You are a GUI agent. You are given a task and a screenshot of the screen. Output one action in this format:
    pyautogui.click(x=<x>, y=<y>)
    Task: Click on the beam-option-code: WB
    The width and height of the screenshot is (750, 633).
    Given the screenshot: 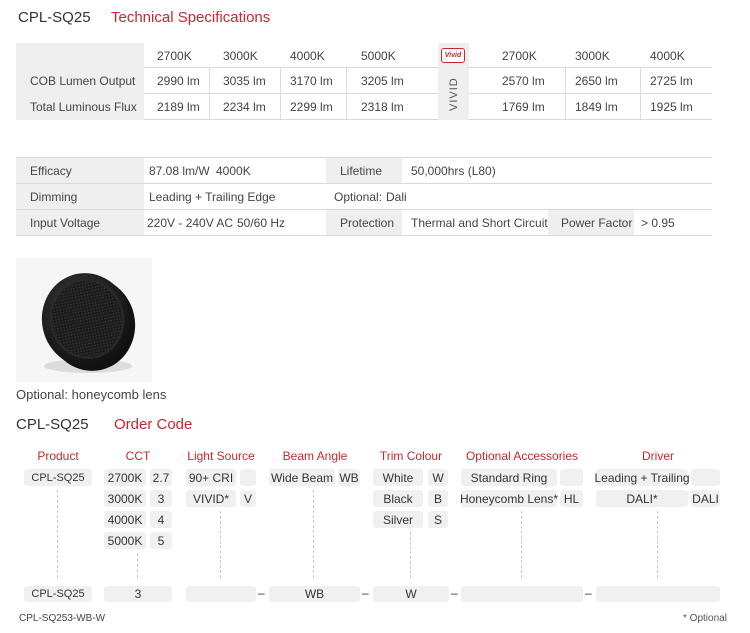 What is the action you would take?
    pyautogui.click(x=349, y=477)
    